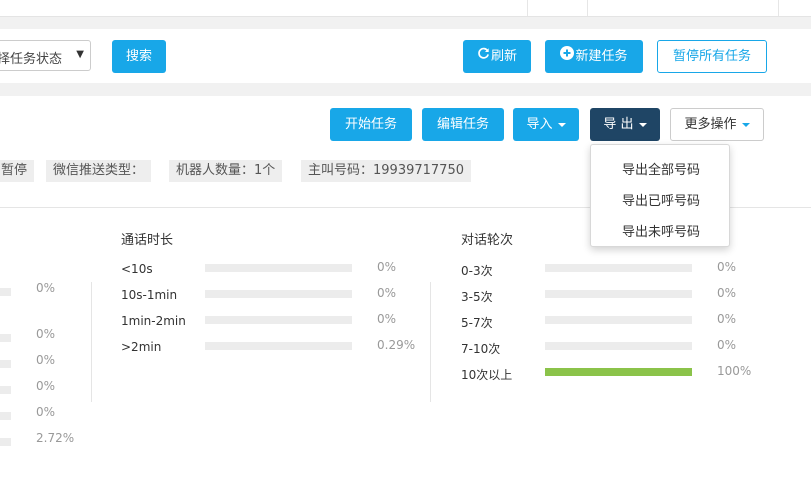  What do you see at coordinates (226, 171) in the screenshot?
I see `robot-count-tag: 机器人数量：1个` at bounding box center [226, 171].